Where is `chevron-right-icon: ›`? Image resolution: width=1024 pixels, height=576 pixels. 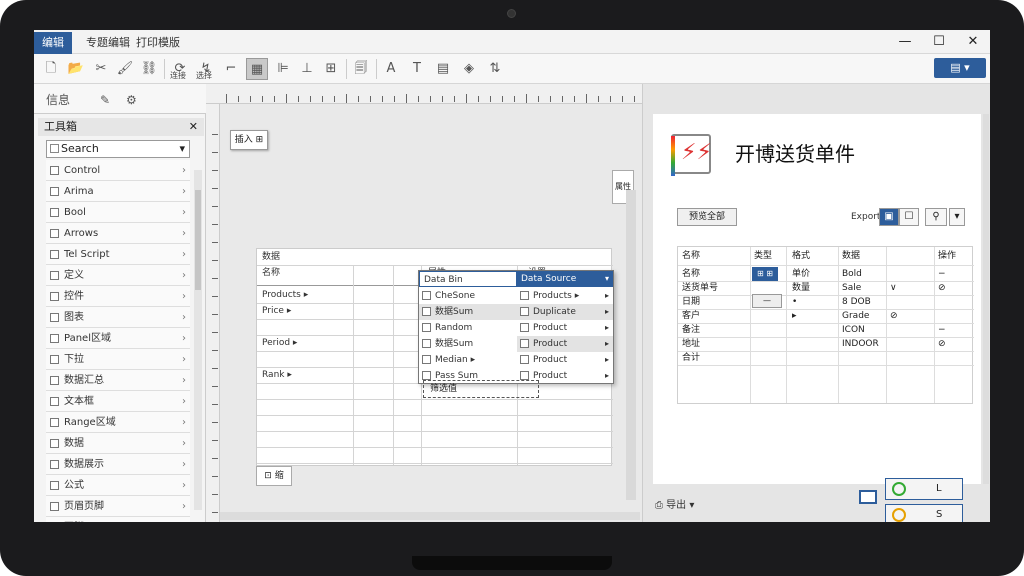
chevron-right-icon: › is located at coordinates (184, 338).